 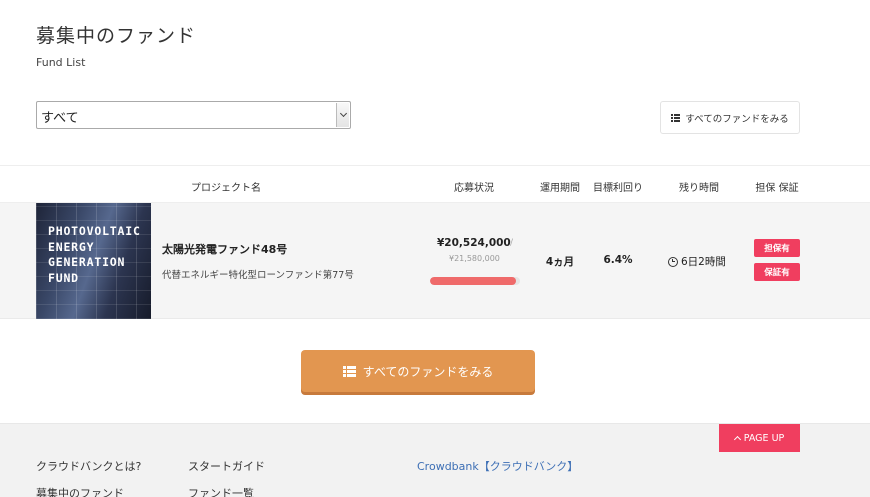 I want to click on fund-yield: 6.4%, so click(x=618, y=260).